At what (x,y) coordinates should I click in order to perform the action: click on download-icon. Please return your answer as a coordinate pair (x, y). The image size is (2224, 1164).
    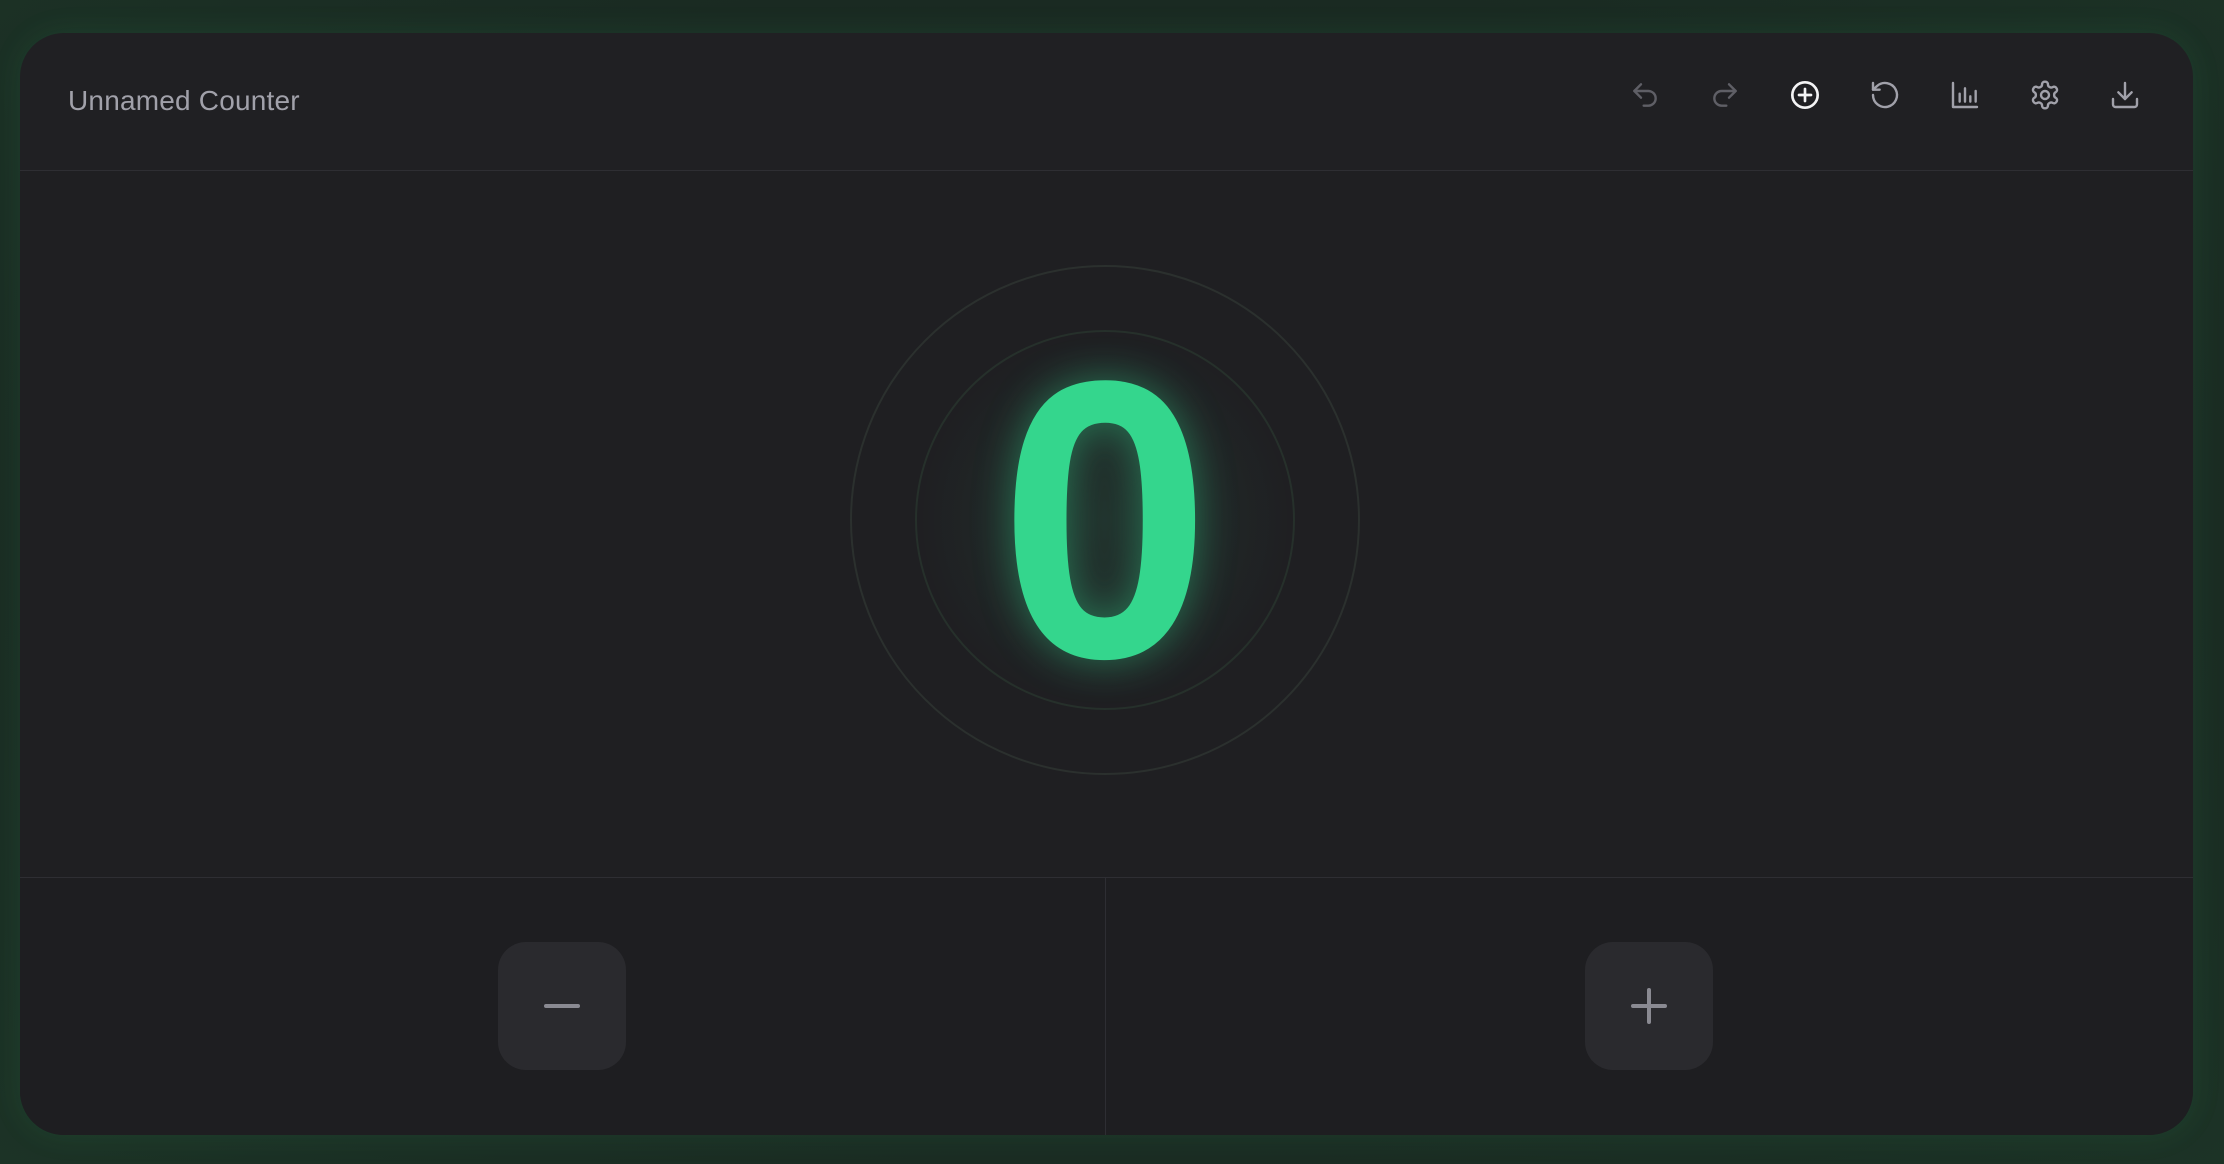
    Looking at the image, I should click on (2125, 95).